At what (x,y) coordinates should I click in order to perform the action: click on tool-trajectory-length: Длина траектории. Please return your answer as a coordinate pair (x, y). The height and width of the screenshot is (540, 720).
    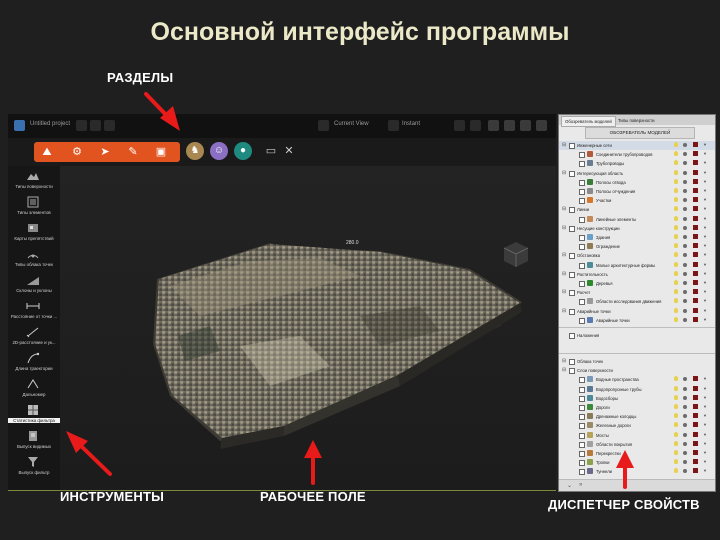
    Looking at the image, I should click on (34, 365).